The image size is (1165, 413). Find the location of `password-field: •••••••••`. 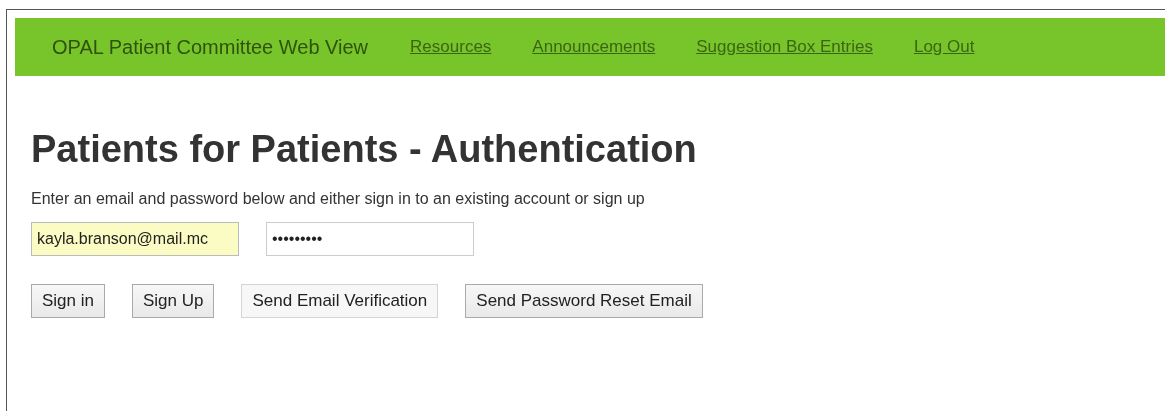

password-field: ••••••••• is located at coordinates (370, 239).